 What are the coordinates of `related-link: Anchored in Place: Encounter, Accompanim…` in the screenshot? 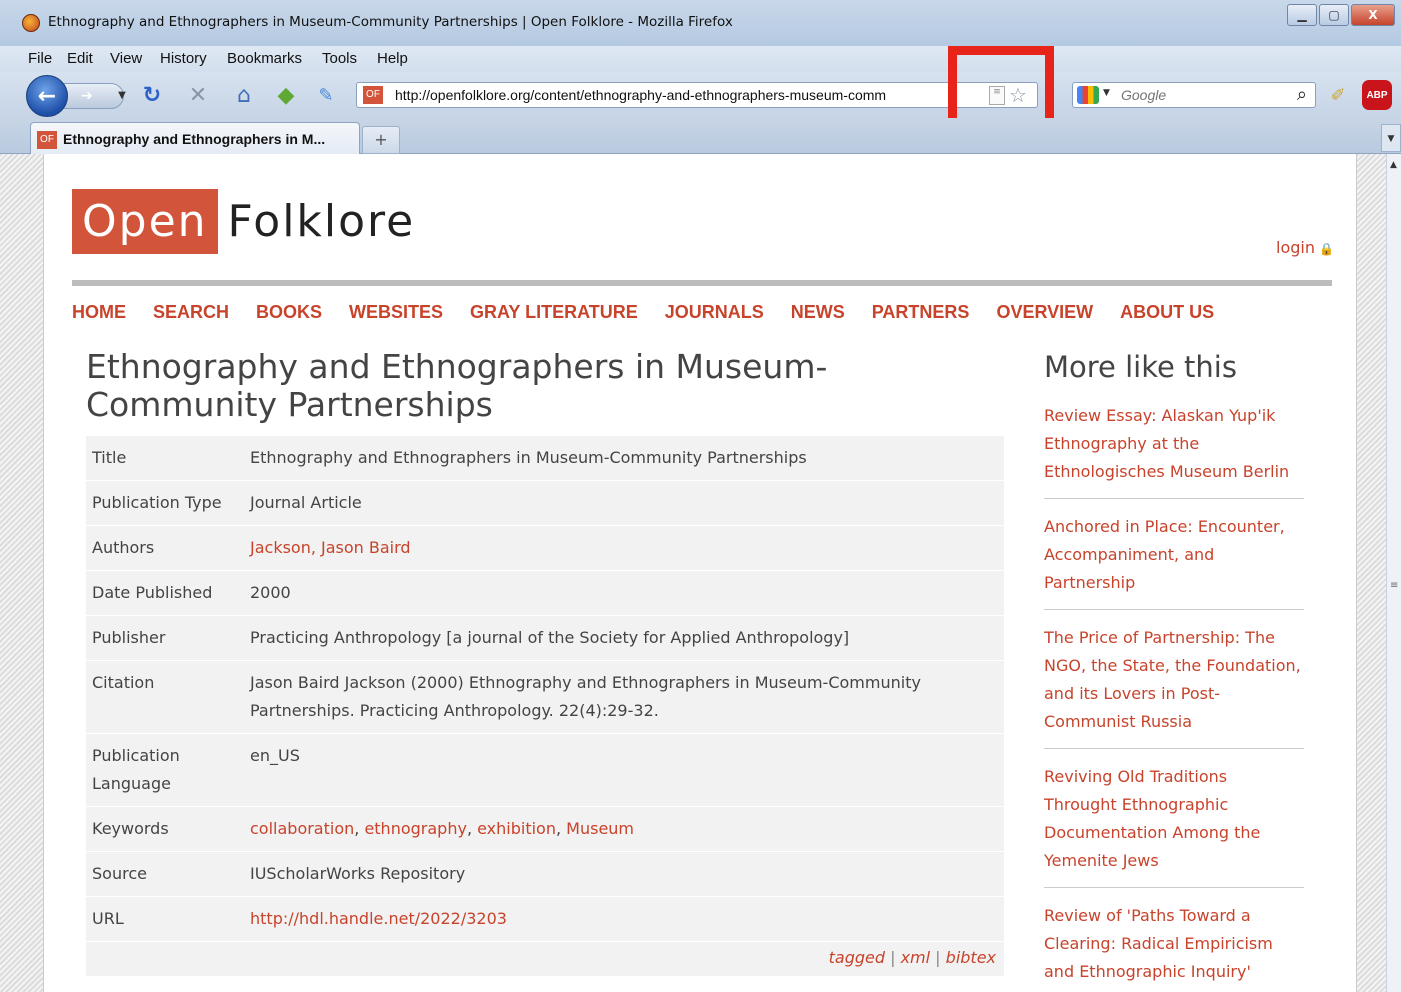 It's located at (1174, 561).